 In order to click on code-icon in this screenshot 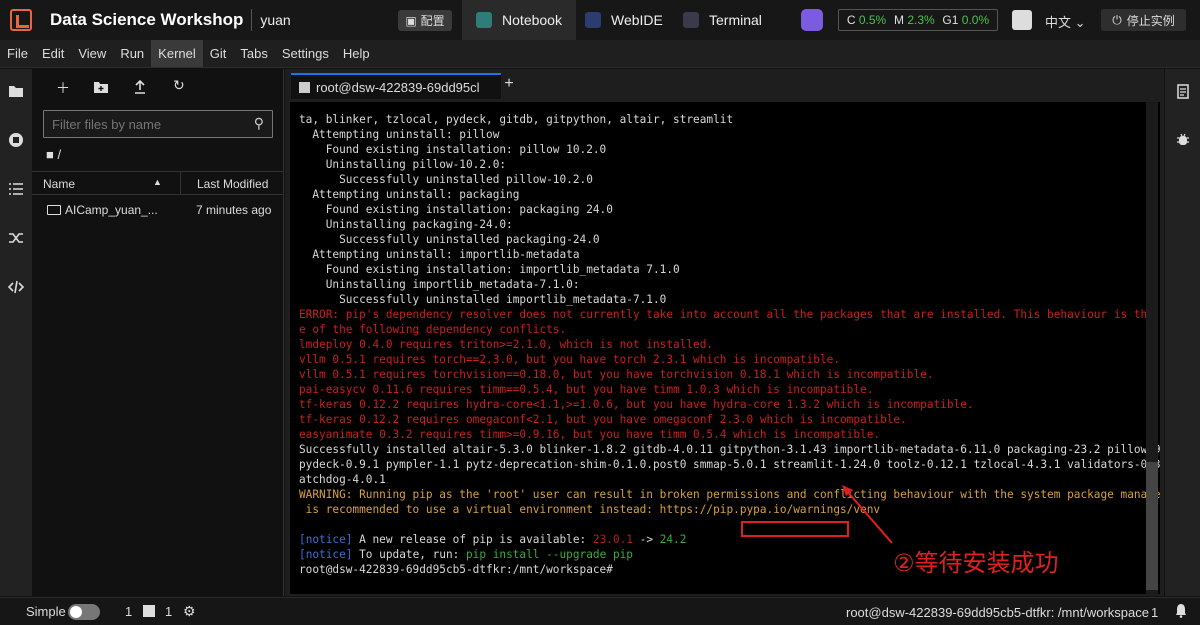, I will do `click(16, 287)`.